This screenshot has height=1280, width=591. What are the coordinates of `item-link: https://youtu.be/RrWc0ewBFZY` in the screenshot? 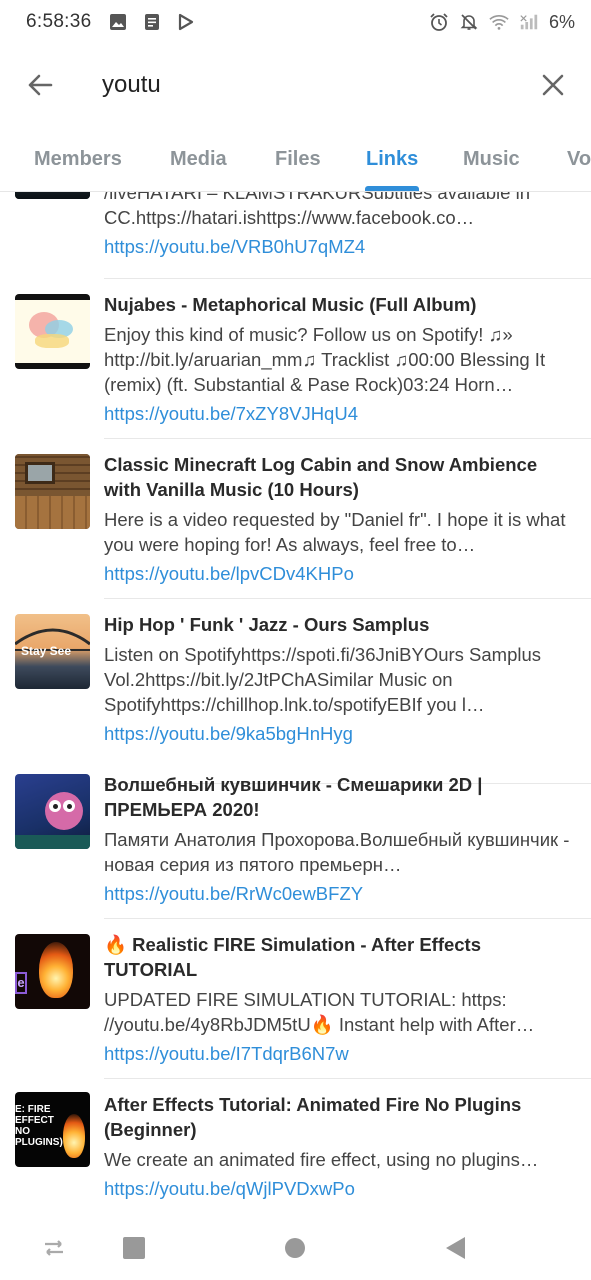 It's located at (341, 893).